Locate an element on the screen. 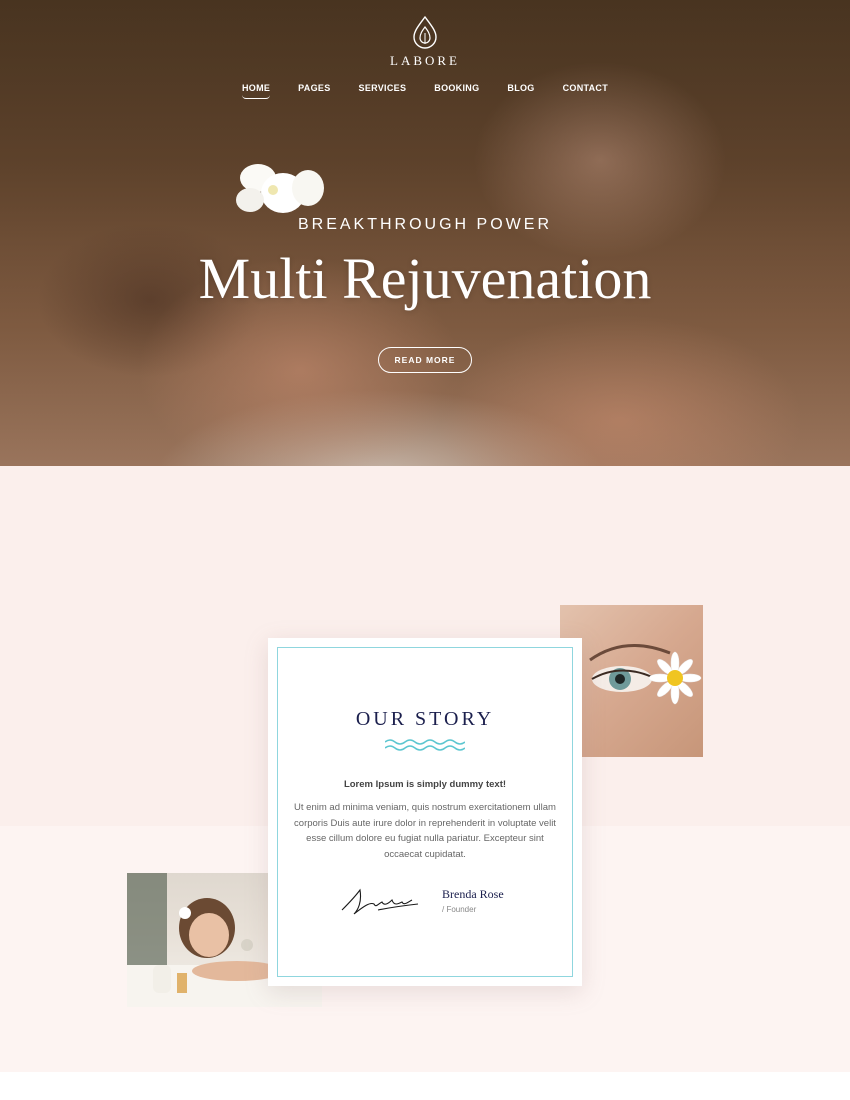  site-logo: LABORE is located at coordinates (425, 42).